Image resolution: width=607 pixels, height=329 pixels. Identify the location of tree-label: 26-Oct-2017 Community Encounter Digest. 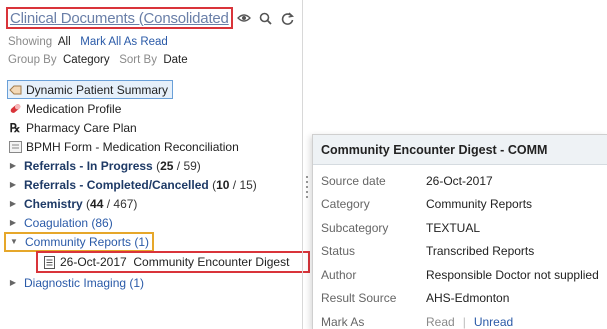
(175, 262).